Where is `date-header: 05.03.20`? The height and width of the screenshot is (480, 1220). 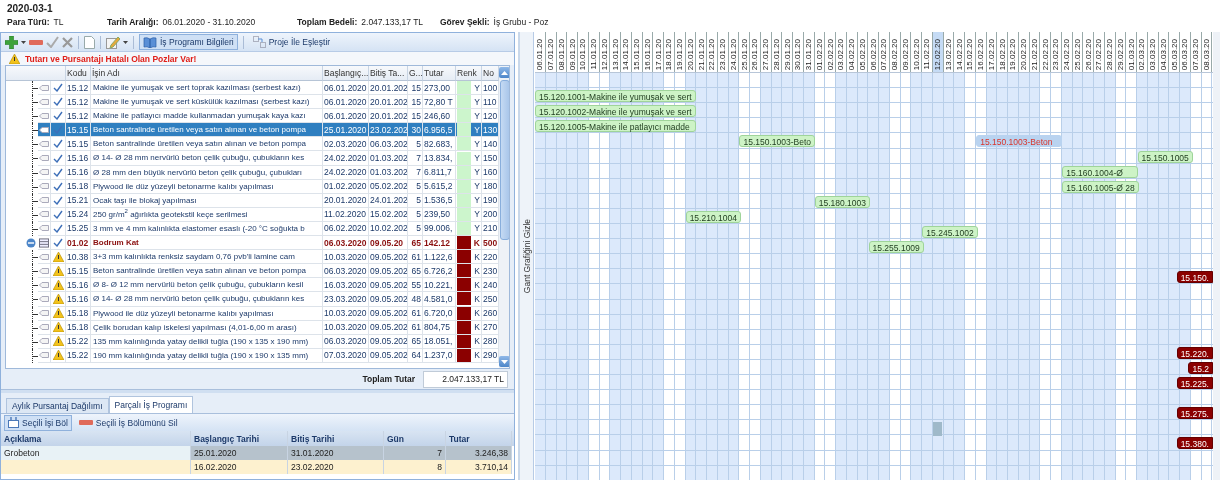
date-header: 05.03.20 is located at coordinates (1174, 52).